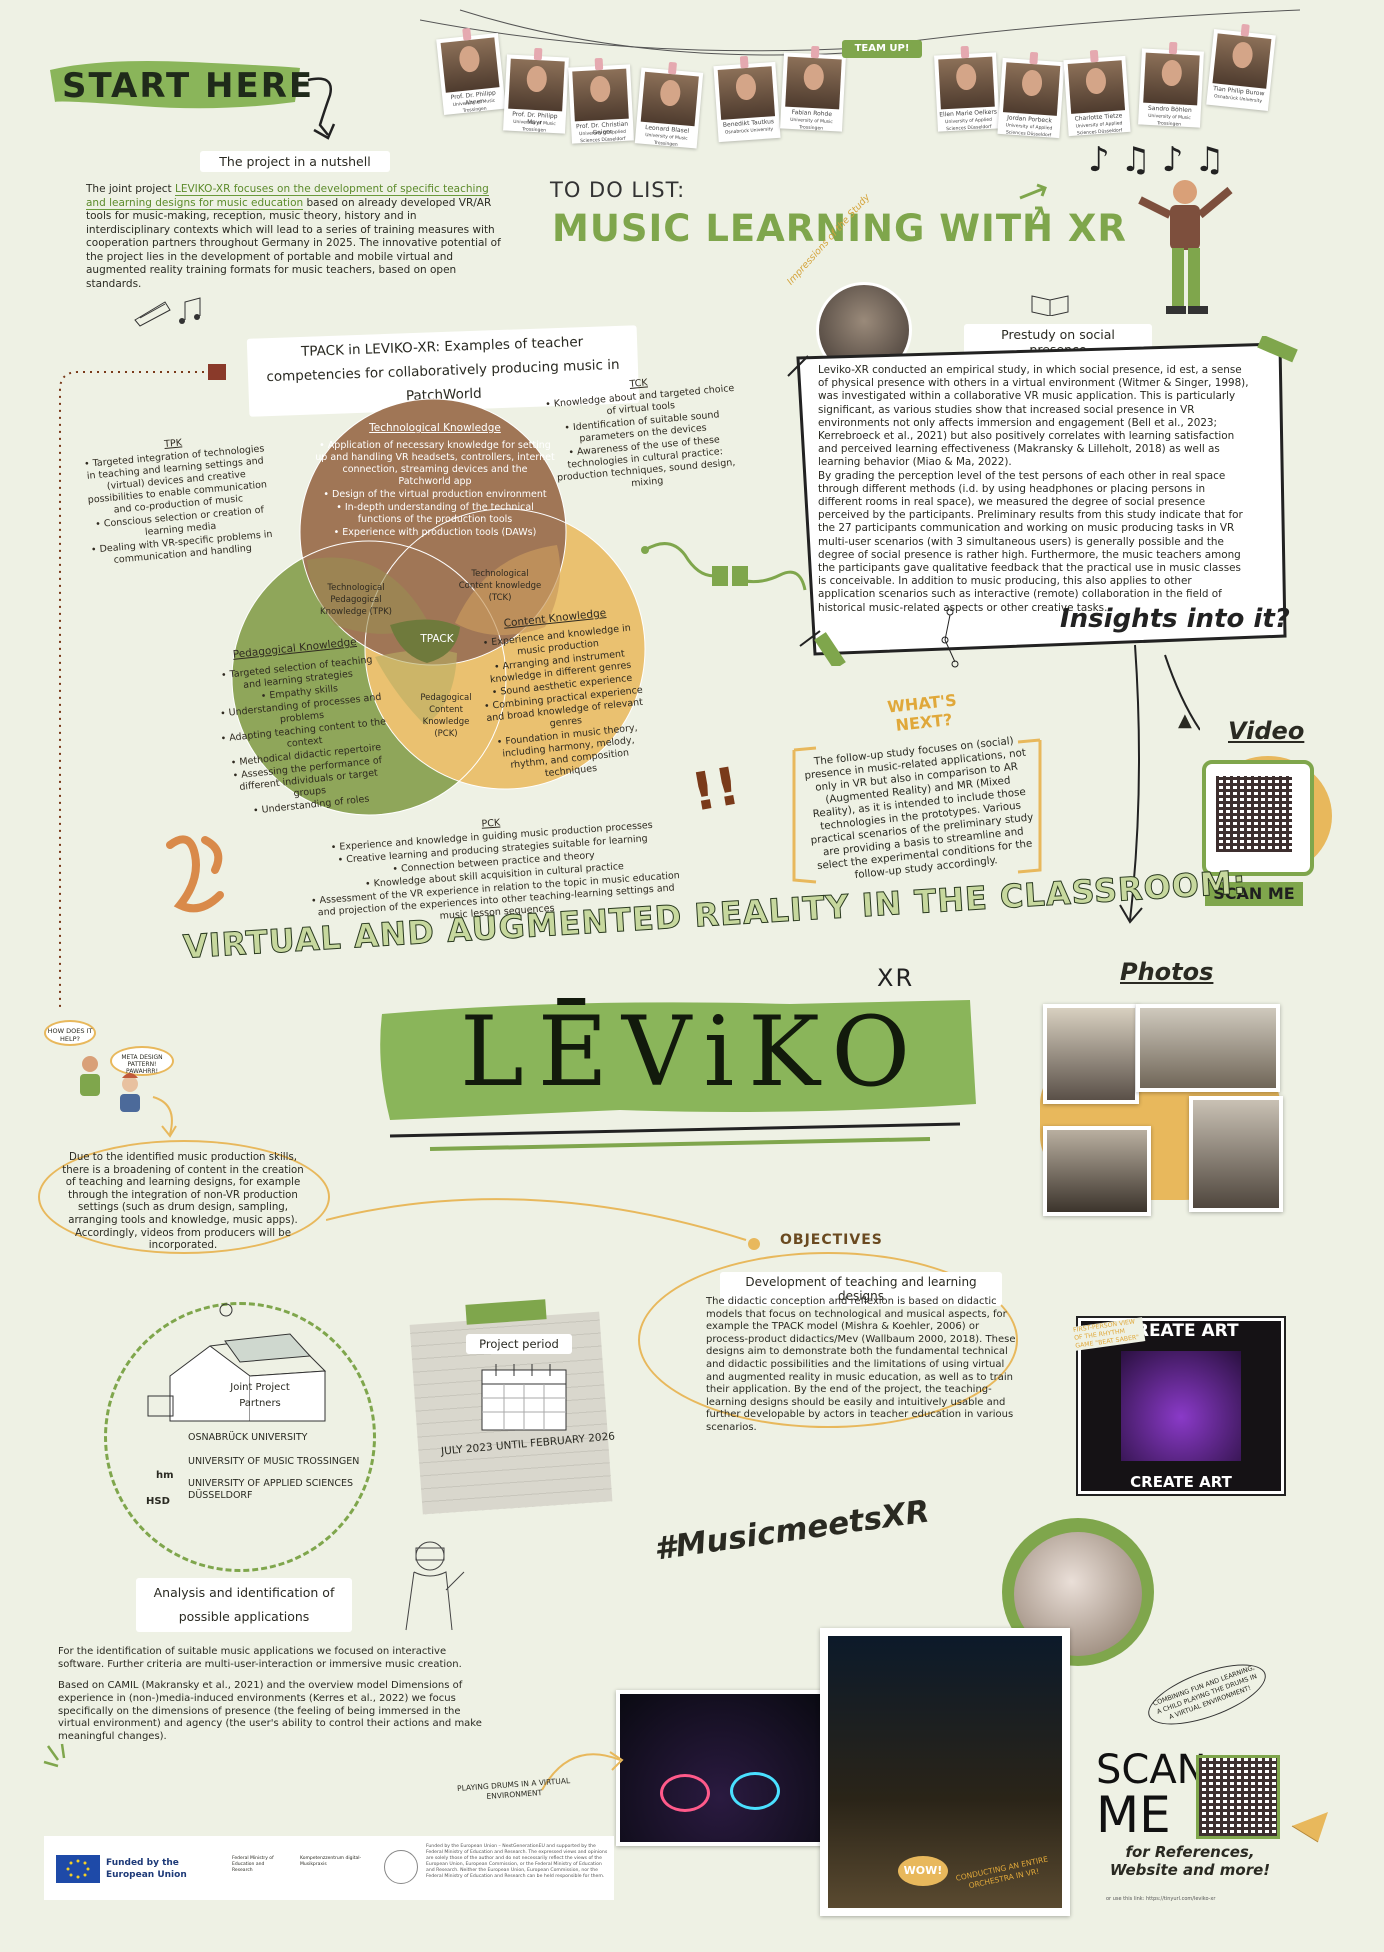 This screenshot has width=1384, height=1952. What do you see at coordinates (500, 586) in the screenshot?
I see `tck-center: Technological Content knowledge (TCK)` at bounding box center [500, 586].